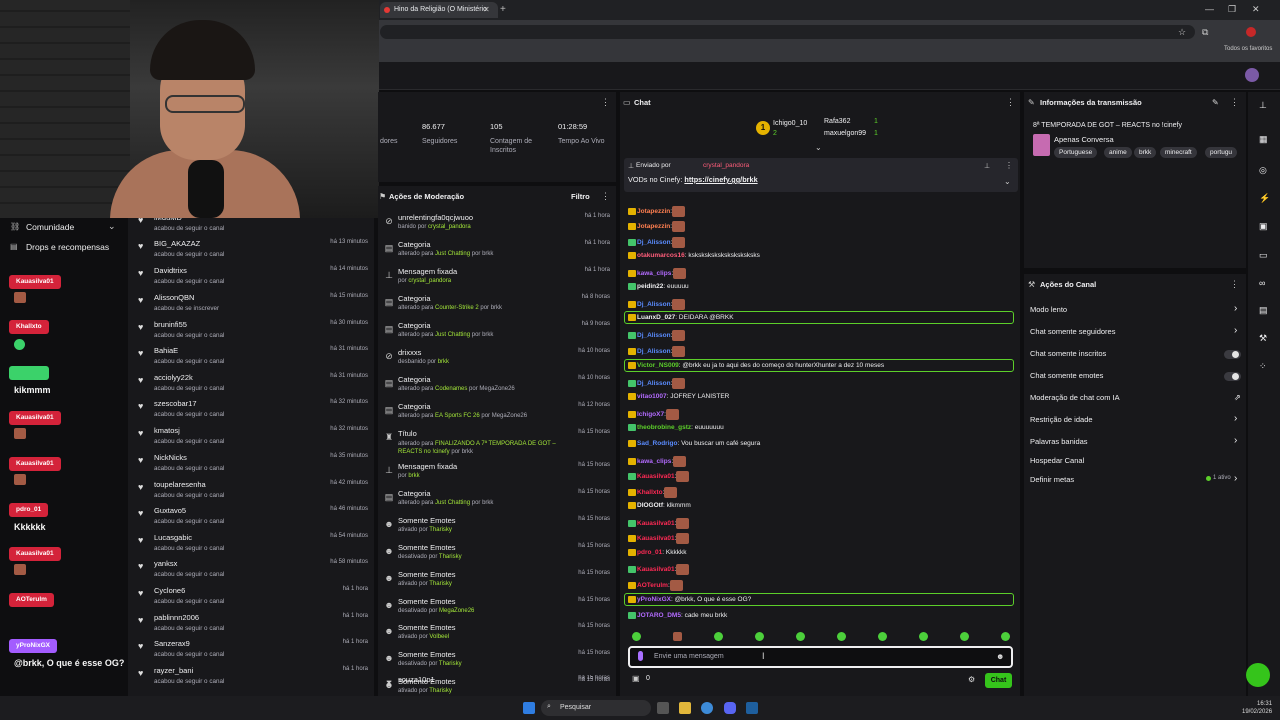 The height and width of the screenshot is (720, 1280). What do you see at coordinates (1178, 152) in the screenshot?
I see `stream-tag: minecraft` at bounding box center [1178, 152].